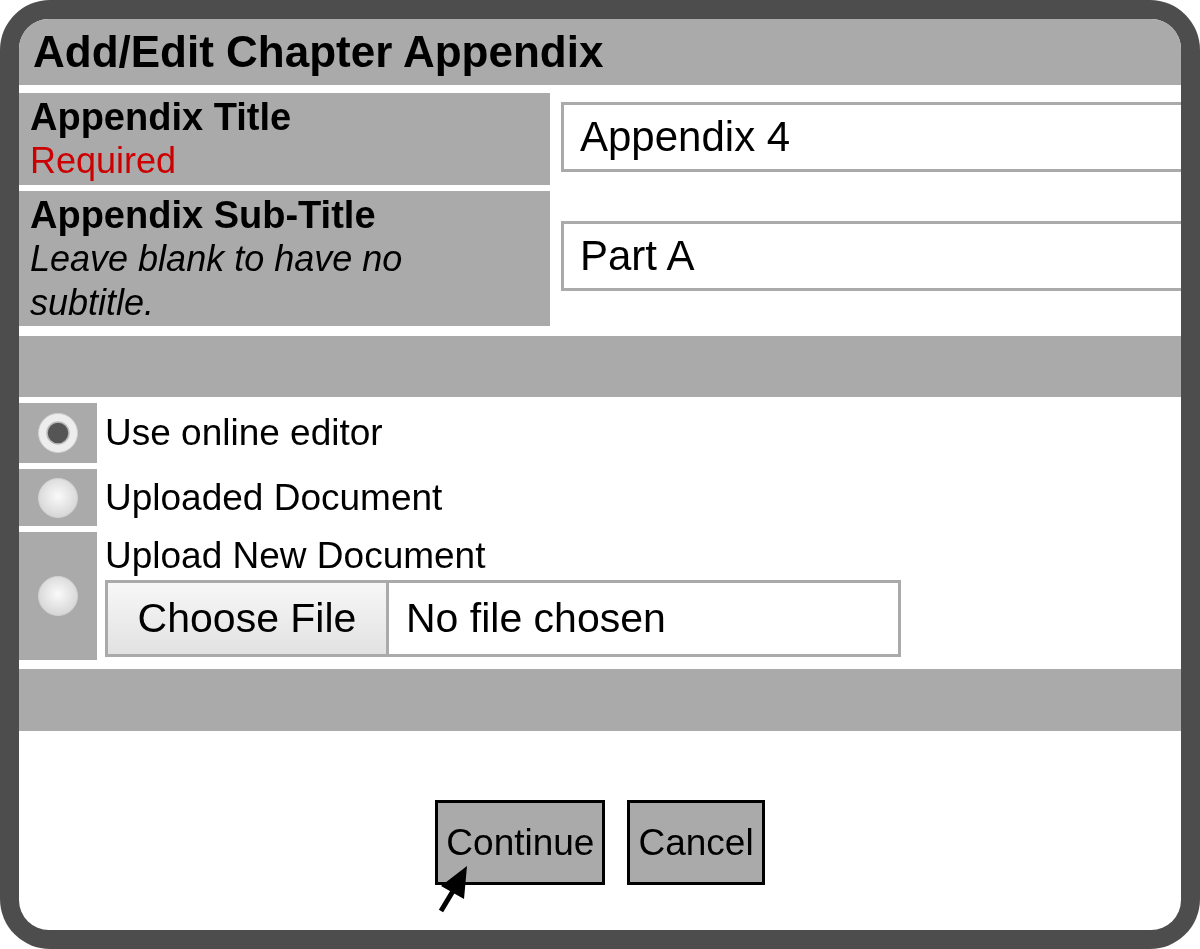  Describe the element at coordinates (871, 256) in the screenshot. I see `text-input: Part A` at that location.